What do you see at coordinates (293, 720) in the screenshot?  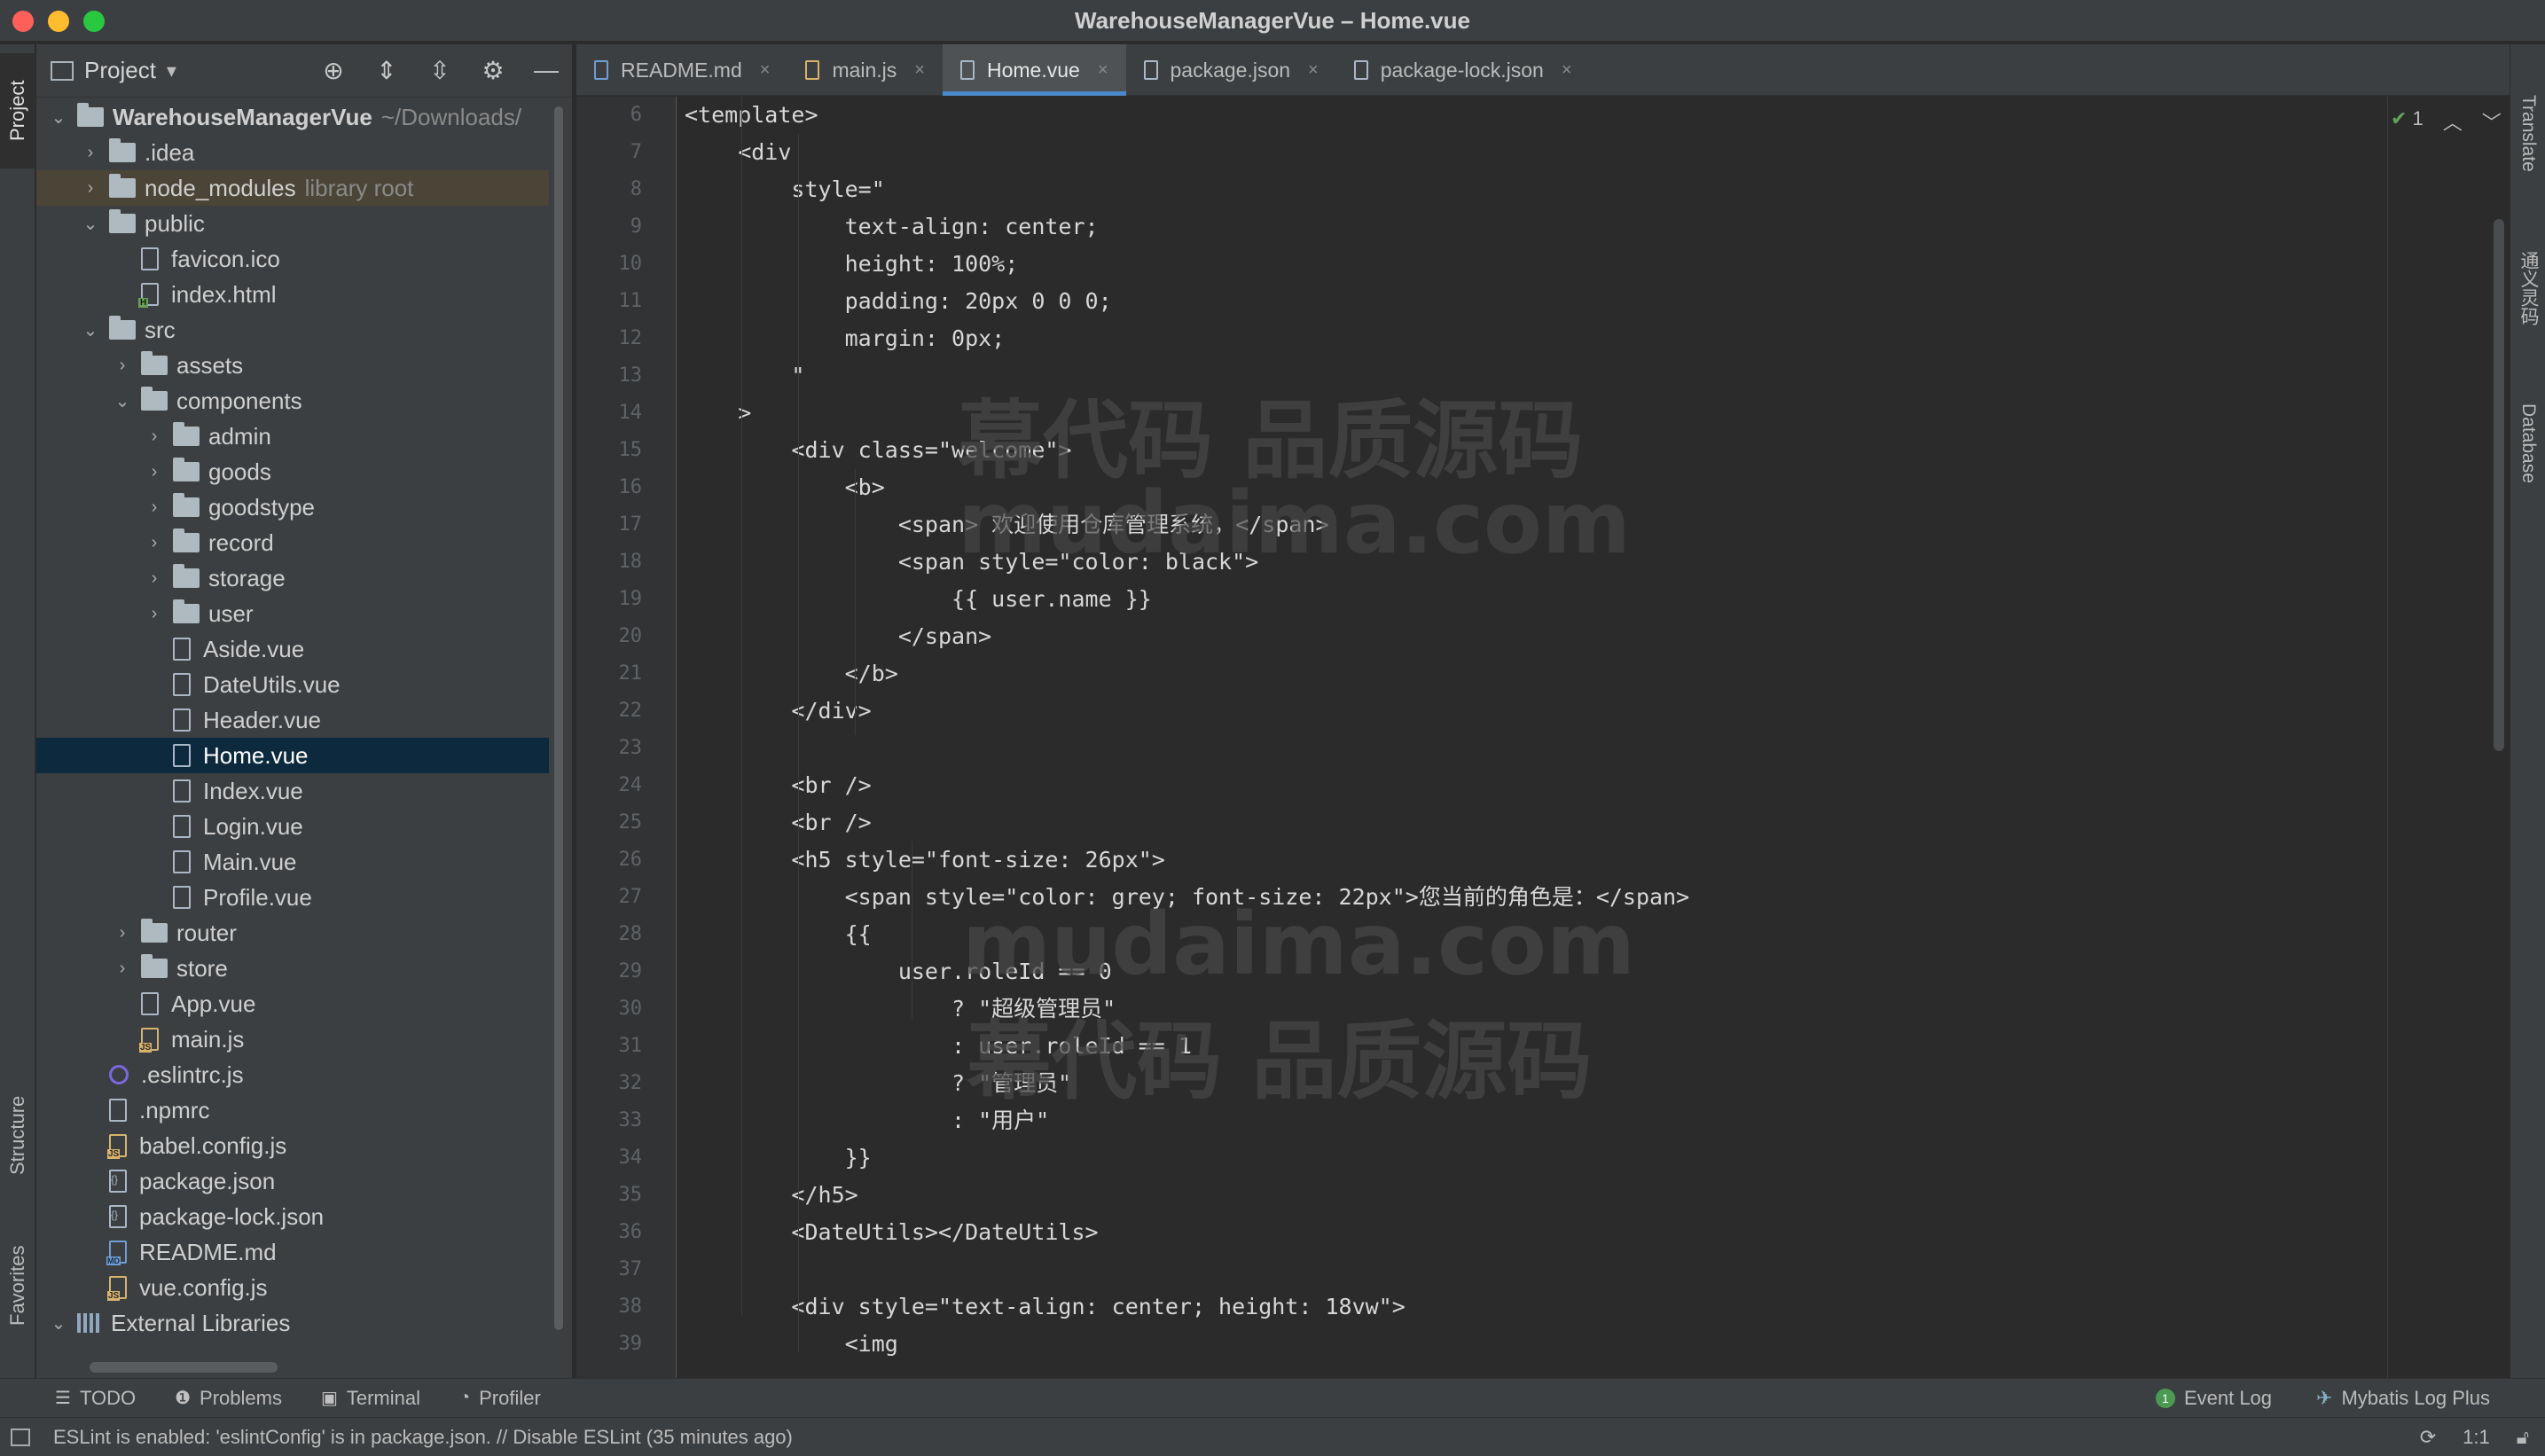 I see `tree-item: Header.vue` at bounding box center [293, 720].